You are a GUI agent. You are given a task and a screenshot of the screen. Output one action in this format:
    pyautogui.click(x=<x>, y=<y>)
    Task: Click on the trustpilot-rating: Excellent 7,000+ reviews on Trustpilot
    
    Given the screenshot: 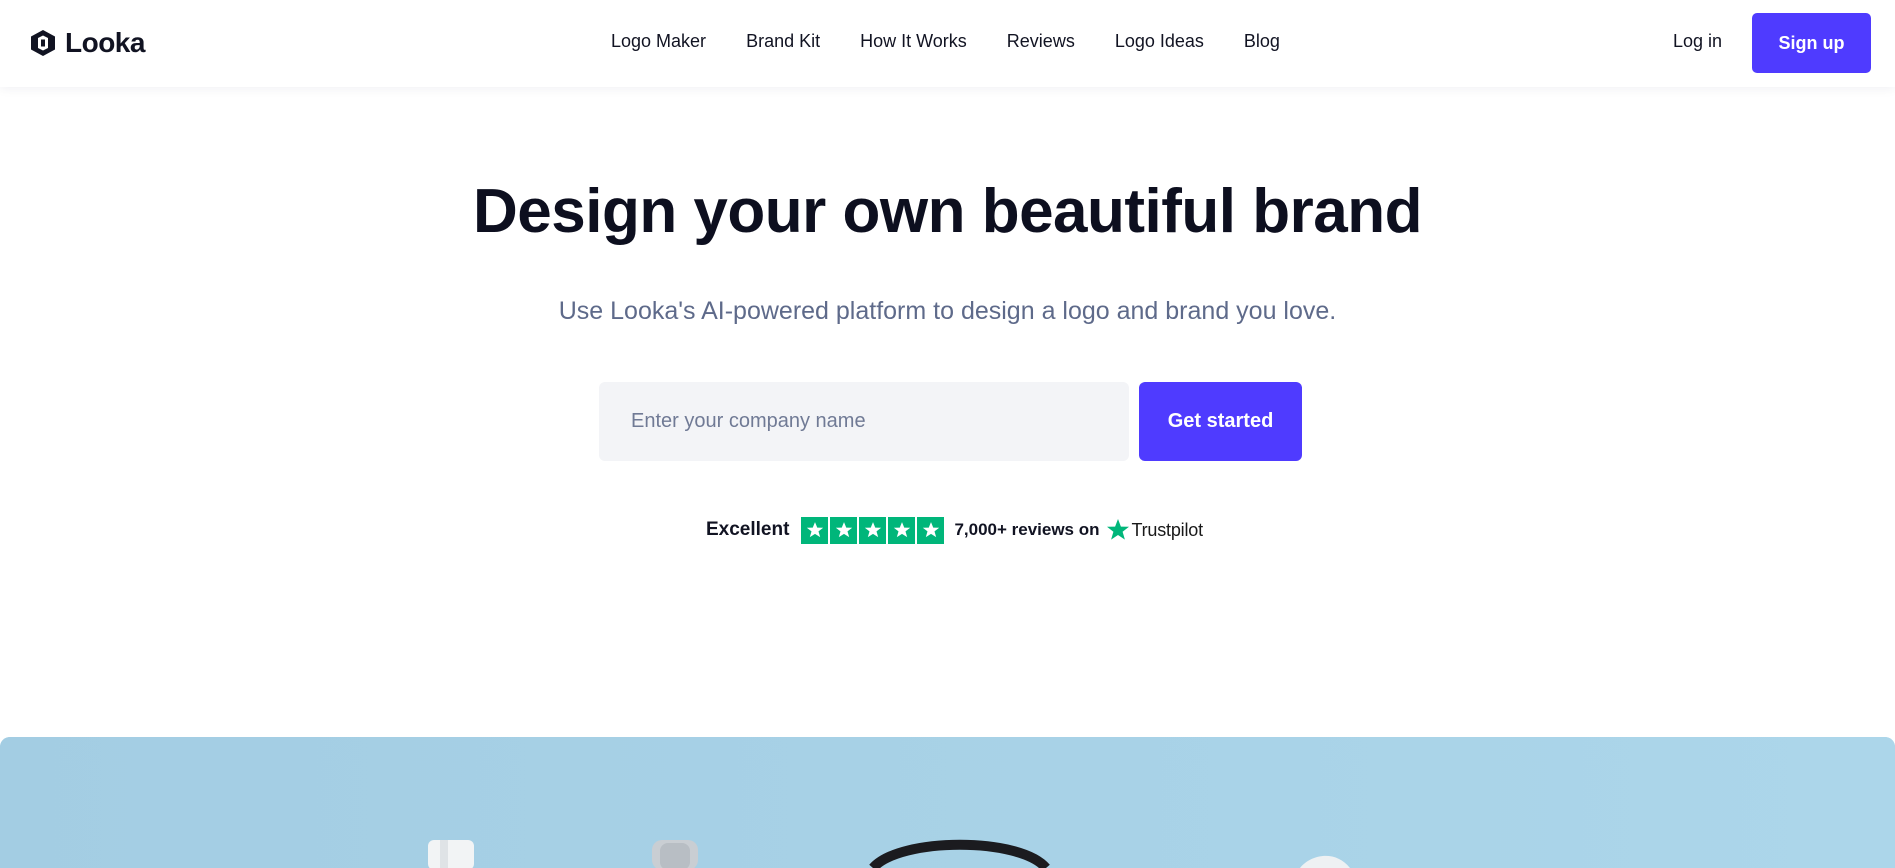 What is the action you would take?
    pyautogui.click(x=954, y=530)
    